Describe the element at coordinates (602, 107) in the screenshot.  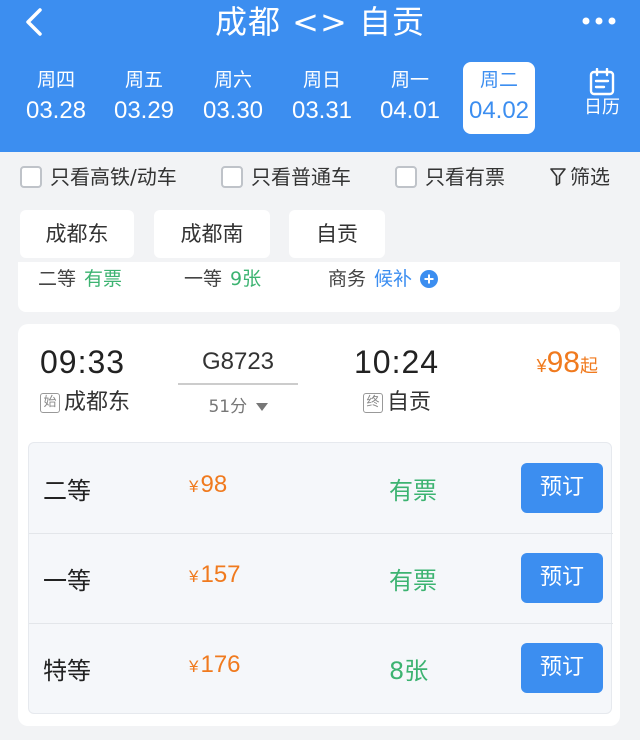
I see `calendar-label: 日历` at that location.